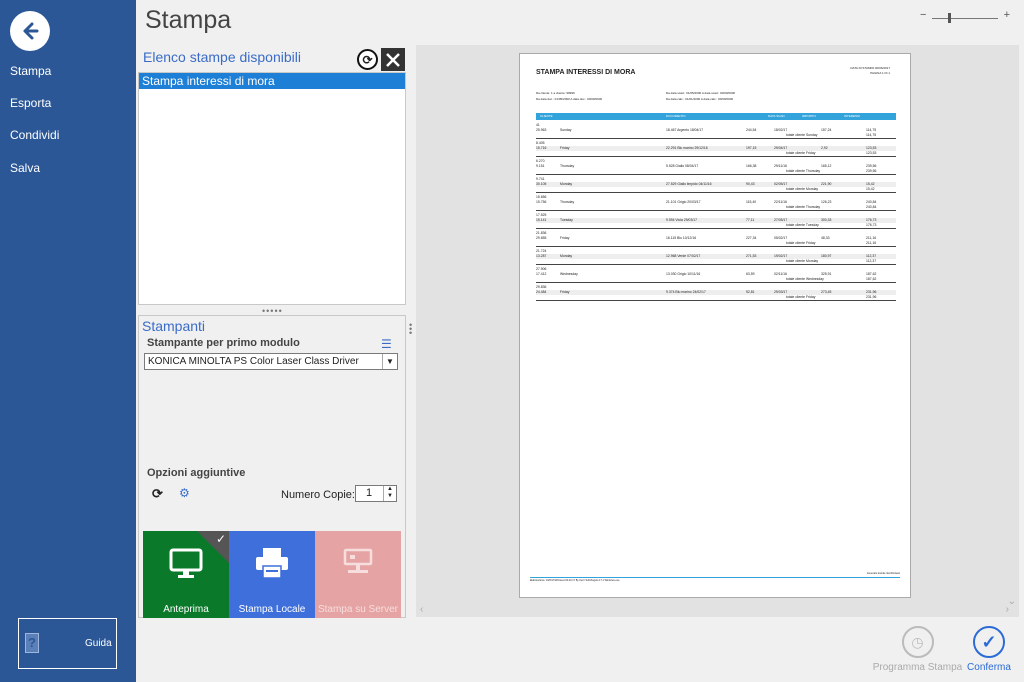 This screenshot has height=682, width=1024. I want to click on cell: 126,23, so click(826, 202).